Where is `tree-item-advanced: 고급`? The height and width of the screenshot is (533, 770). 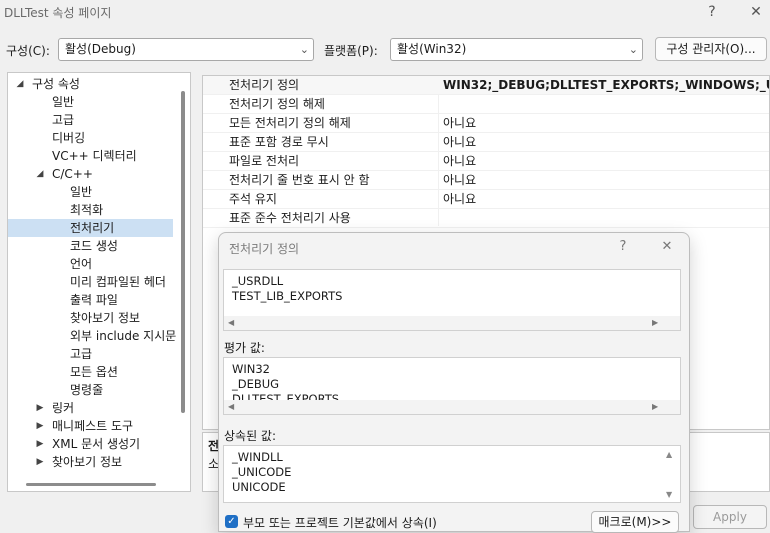
tree-item-advanced: 고급 is located at coordinates (63, 120).